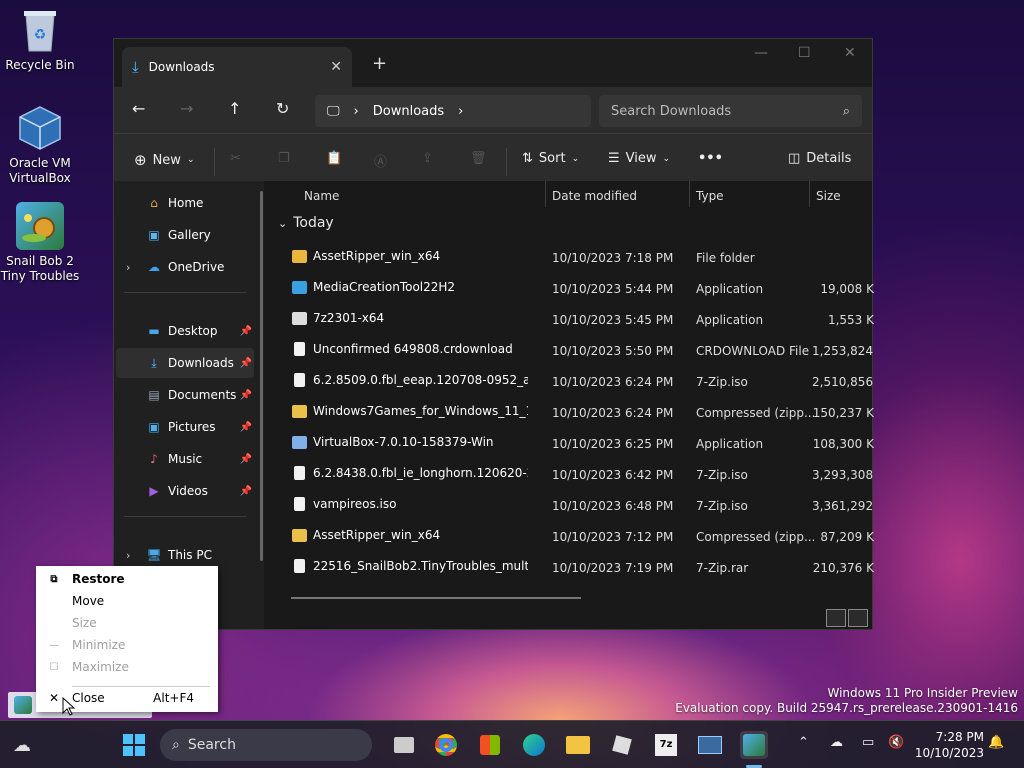 The height and width of the screenshot is (768, 1024). What do you see at coordinates (185, 331) in the screenshot?
I see `nav-item-desktop: ▬ Desktop 📌` at bounding box center [185, 331].